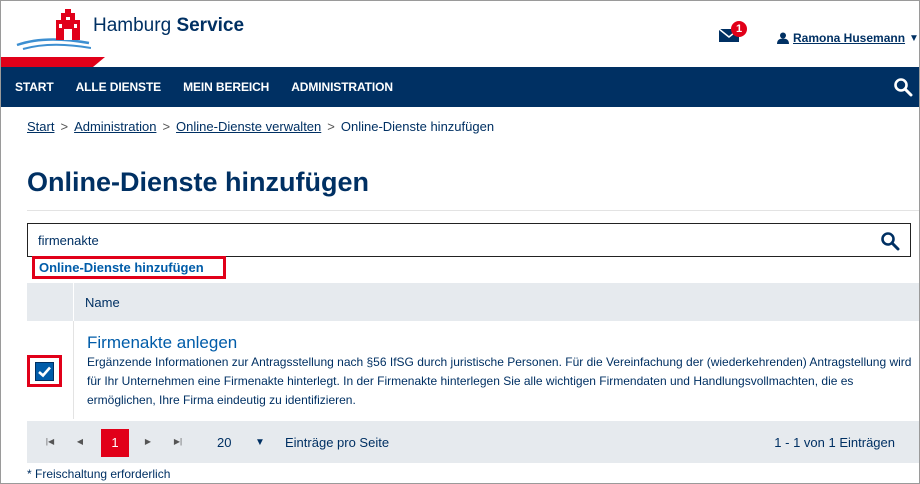 This screenshot has height=484, width=920. I want to click on breadcrumb-current: Online-Dienste hinzufügen, so click(417, 126).